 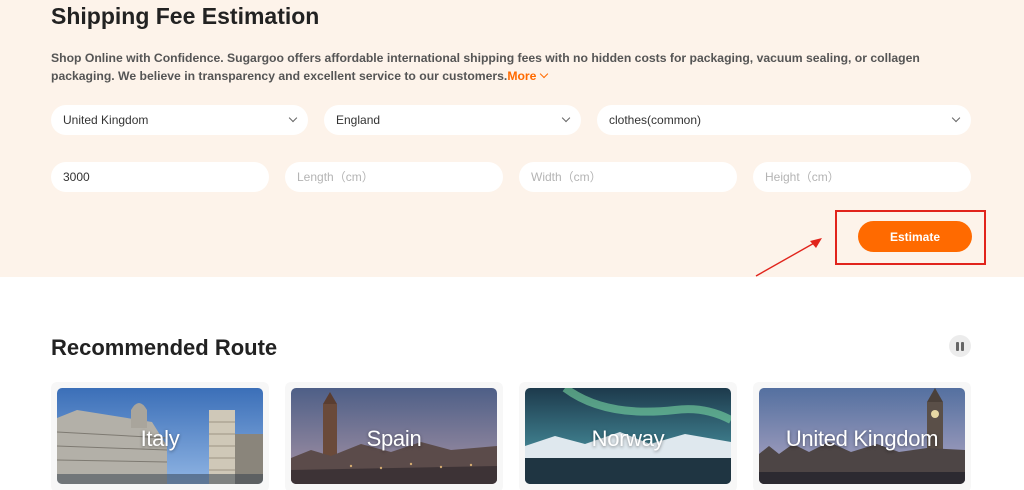 I want to click on width-field, so click(x=628, y=177).